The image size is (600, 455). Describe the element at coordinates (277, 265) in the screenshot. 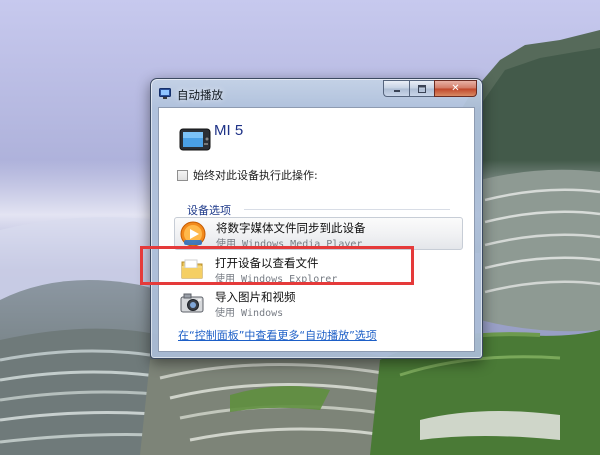

I see `annotation-highlight-box` at that location.